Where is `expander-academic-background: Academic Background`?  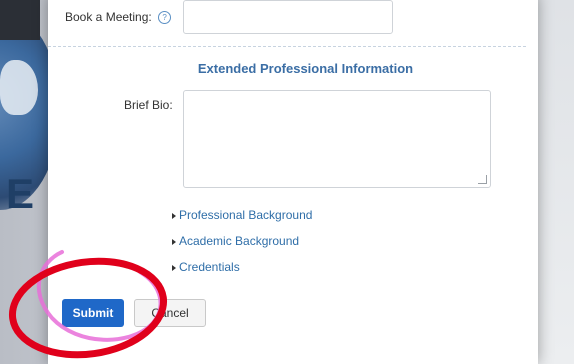 expander-academic-background: Academic Background is located at coordinates (235, 241).